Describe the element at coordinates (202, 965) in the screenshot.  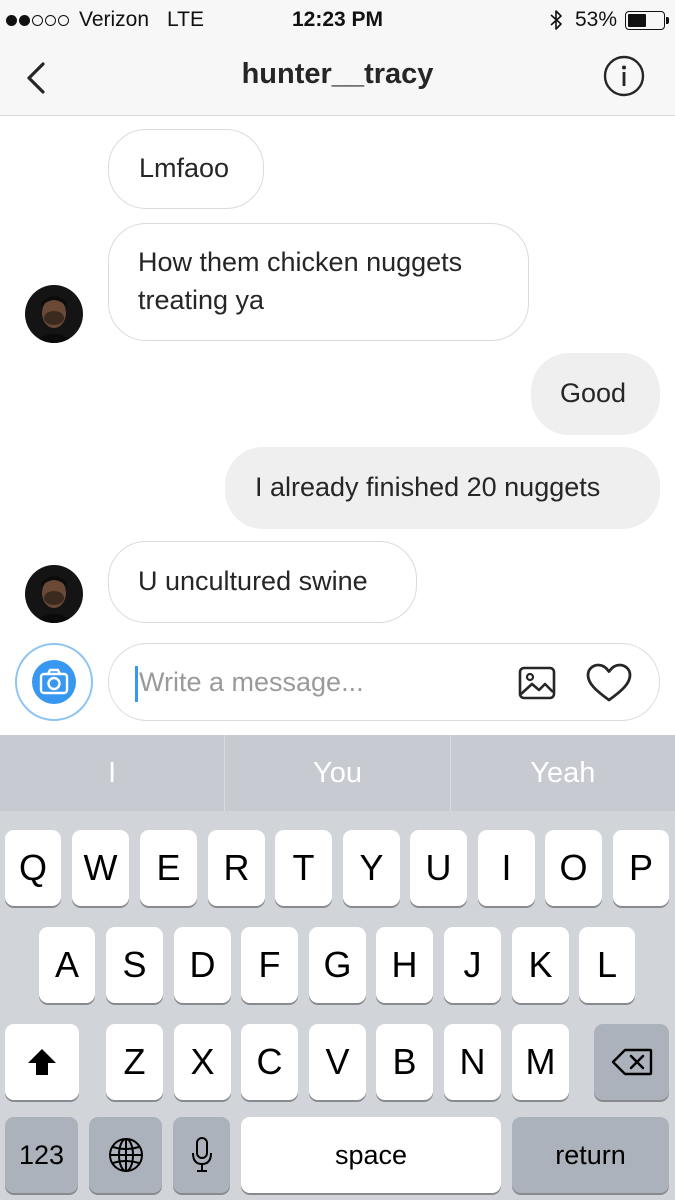
I see `key-d: D` at that location.